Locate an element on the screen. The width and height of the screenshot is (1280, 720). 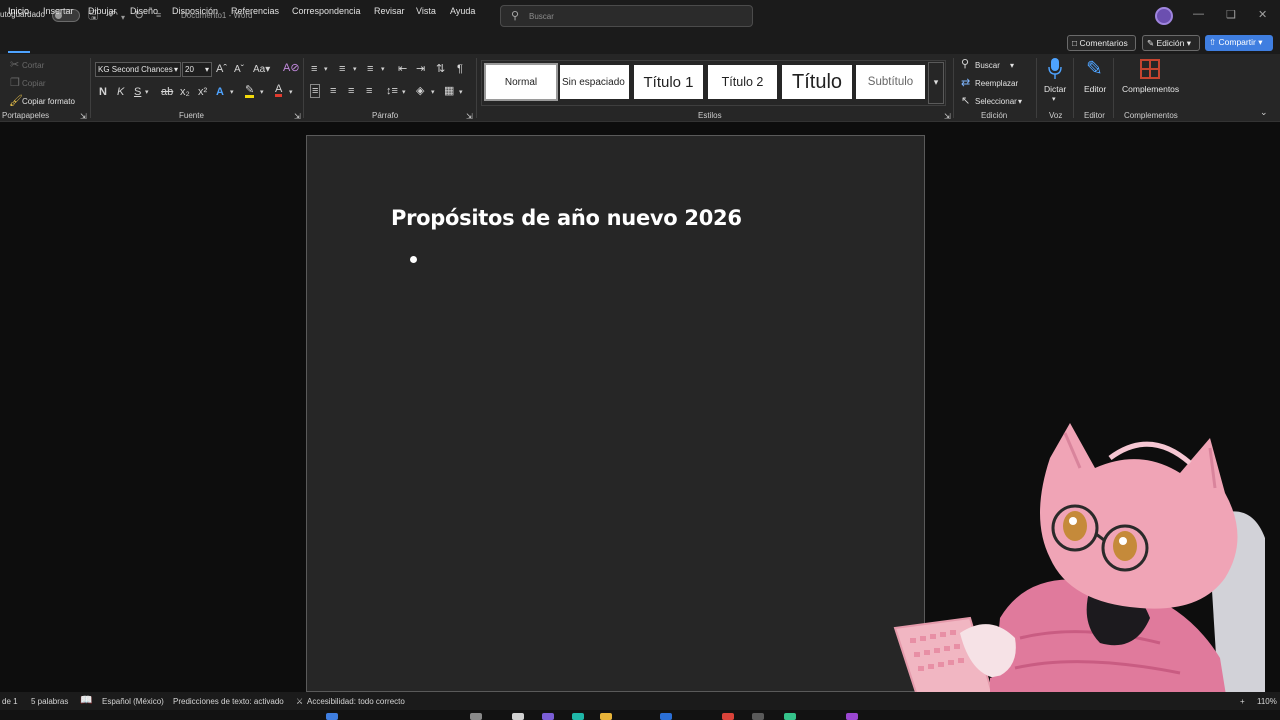
tab-inicio: Inicio is located at coordinates (18, 11).